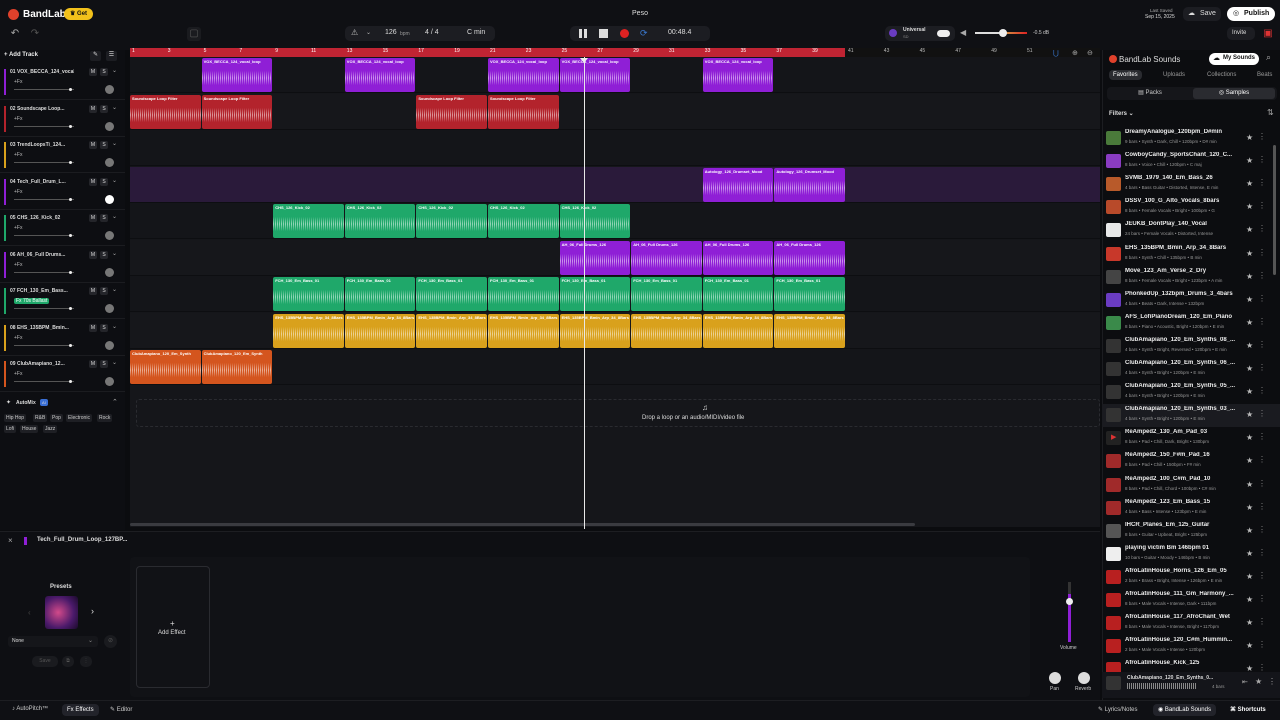 This screenshot has height=720, width=1280. Describe the element at coordinates (1248, 709) in the screenshot. I see `shortcuts-tab: ⌘ Shortcuts` at that location.